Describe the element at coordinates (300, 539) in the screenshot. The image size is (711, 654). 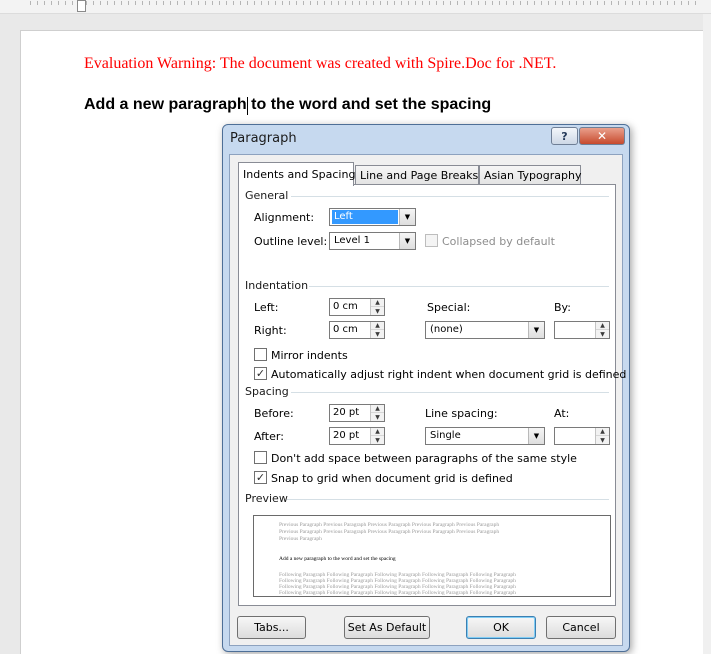
I see `preview-previous-line: Previous Paragraph` at that location.